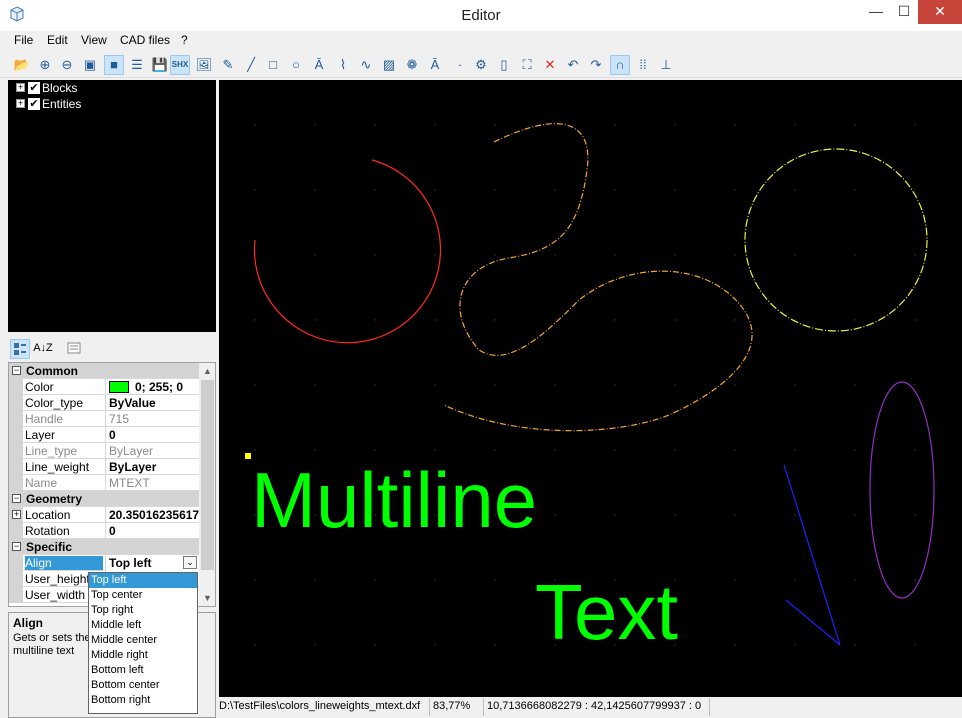 This screenshot has width=962, height=718. Describe the element at coordinates (143, 655) in the screenshot. I see `align-option: Middle right` at that location.